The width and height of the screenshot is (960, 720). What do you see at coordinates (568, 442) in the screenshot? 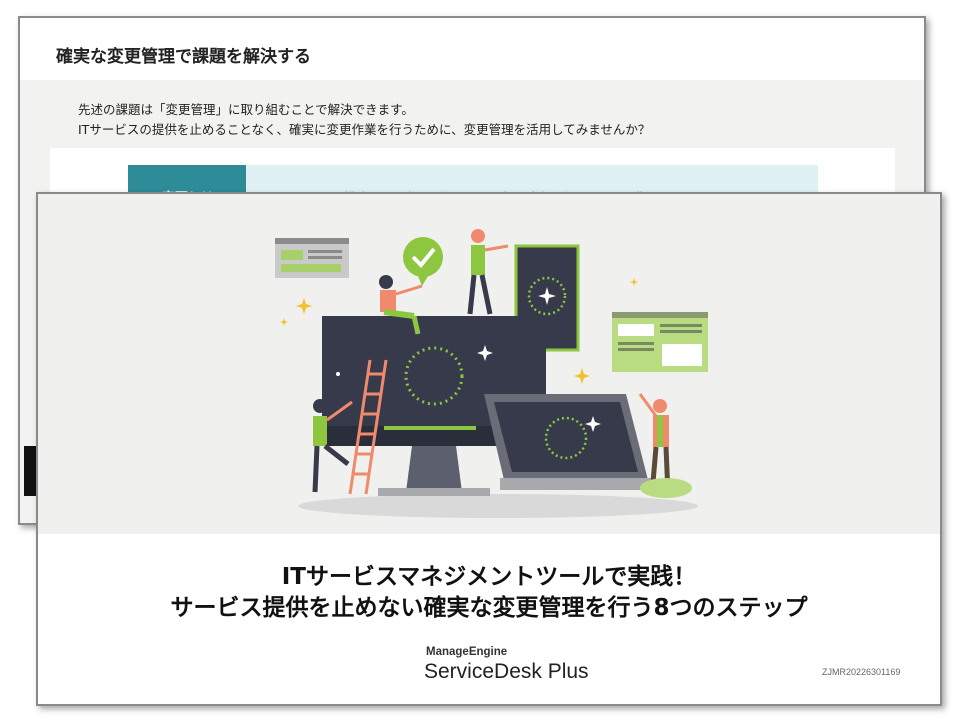
I see `laptop-icon` at bounding box center [568, 442].